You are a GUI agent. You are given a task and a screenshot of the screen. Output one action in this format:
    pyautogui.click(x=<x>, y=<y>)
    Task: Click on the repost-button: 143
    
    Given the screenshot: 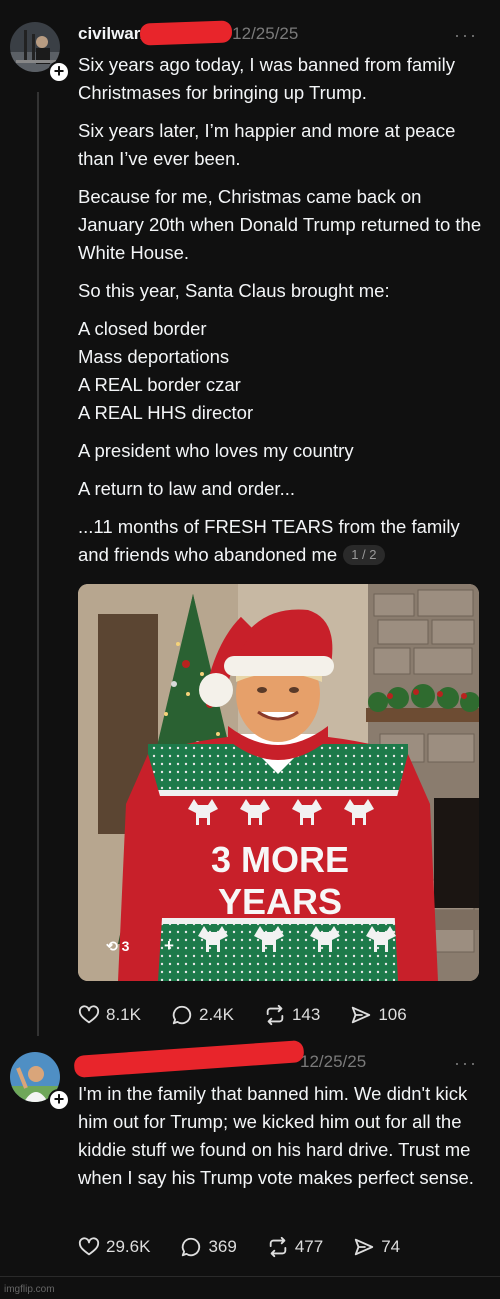 What is the action you would take?
    pyautogui.click(x=292, y=1015)
    